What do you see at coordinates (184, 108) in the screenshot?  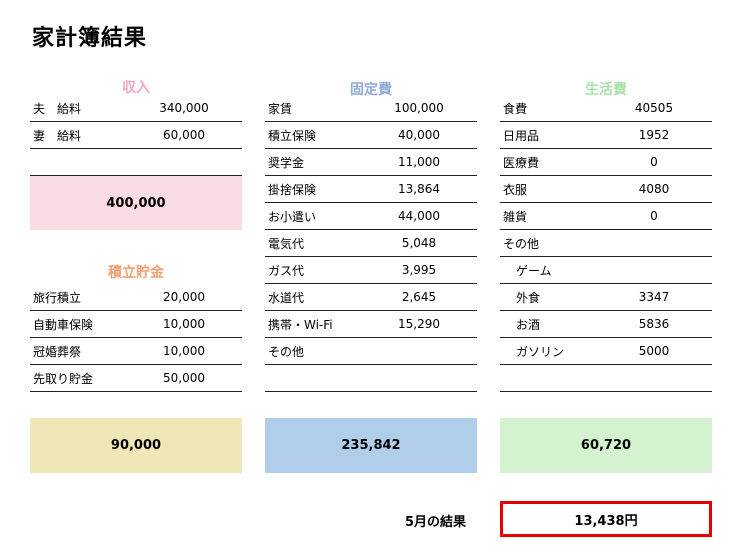 I see `row-value: 340,000` at bounding box center [184, 108].